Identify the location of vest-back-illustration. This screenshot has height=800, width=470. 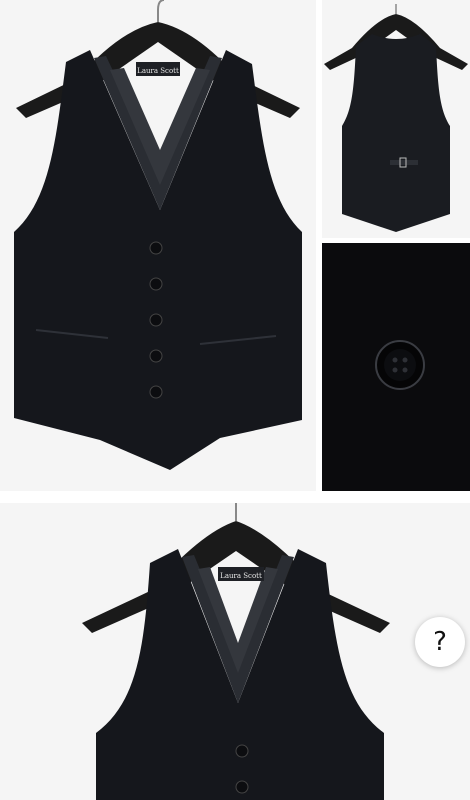
(396, 119).